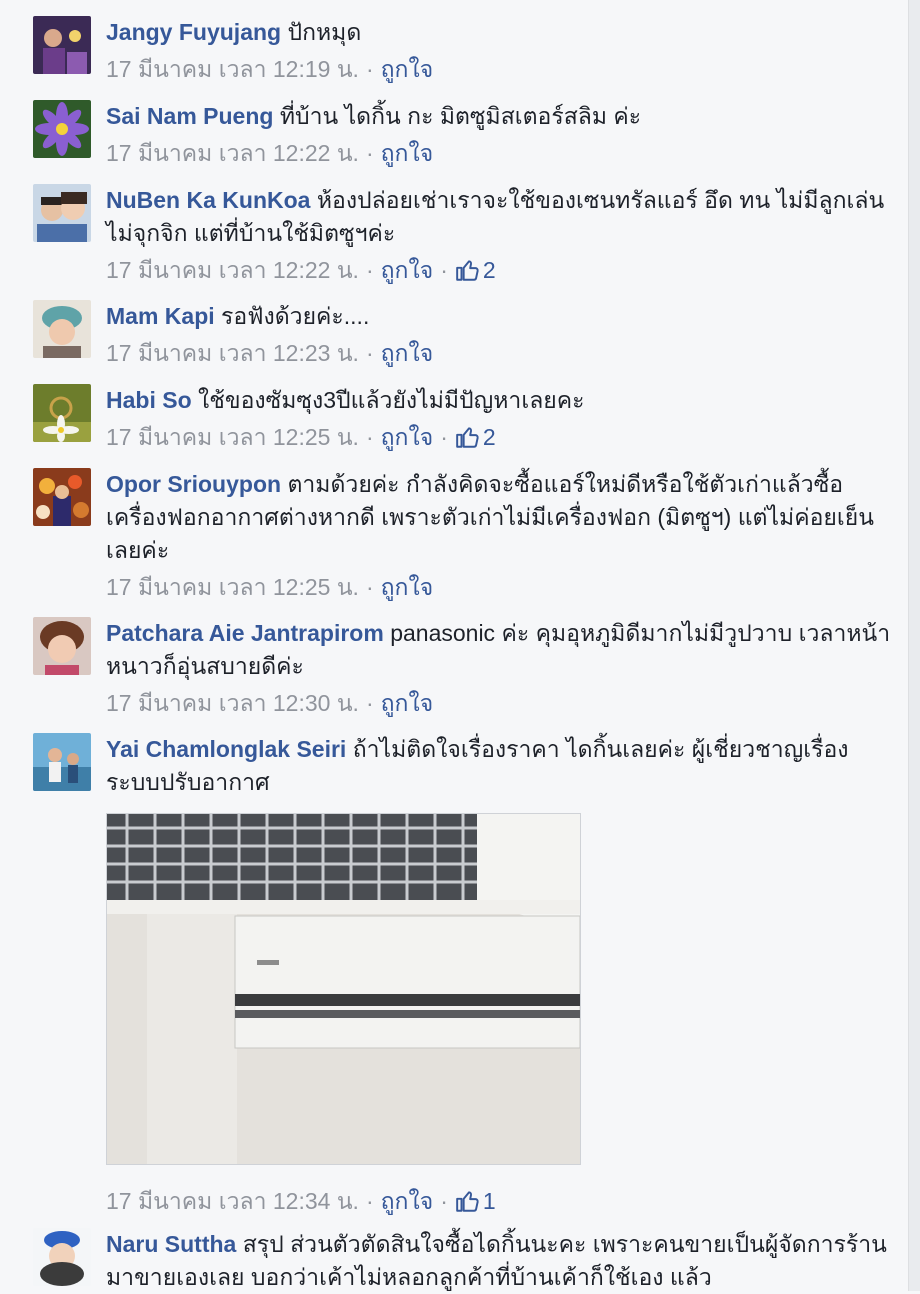 This screenshot has width=920, height=1294. Describe the element at coordinates (193, 32) in the screenshot. I see `comment-author: Jangy Fuyujang` at that location.